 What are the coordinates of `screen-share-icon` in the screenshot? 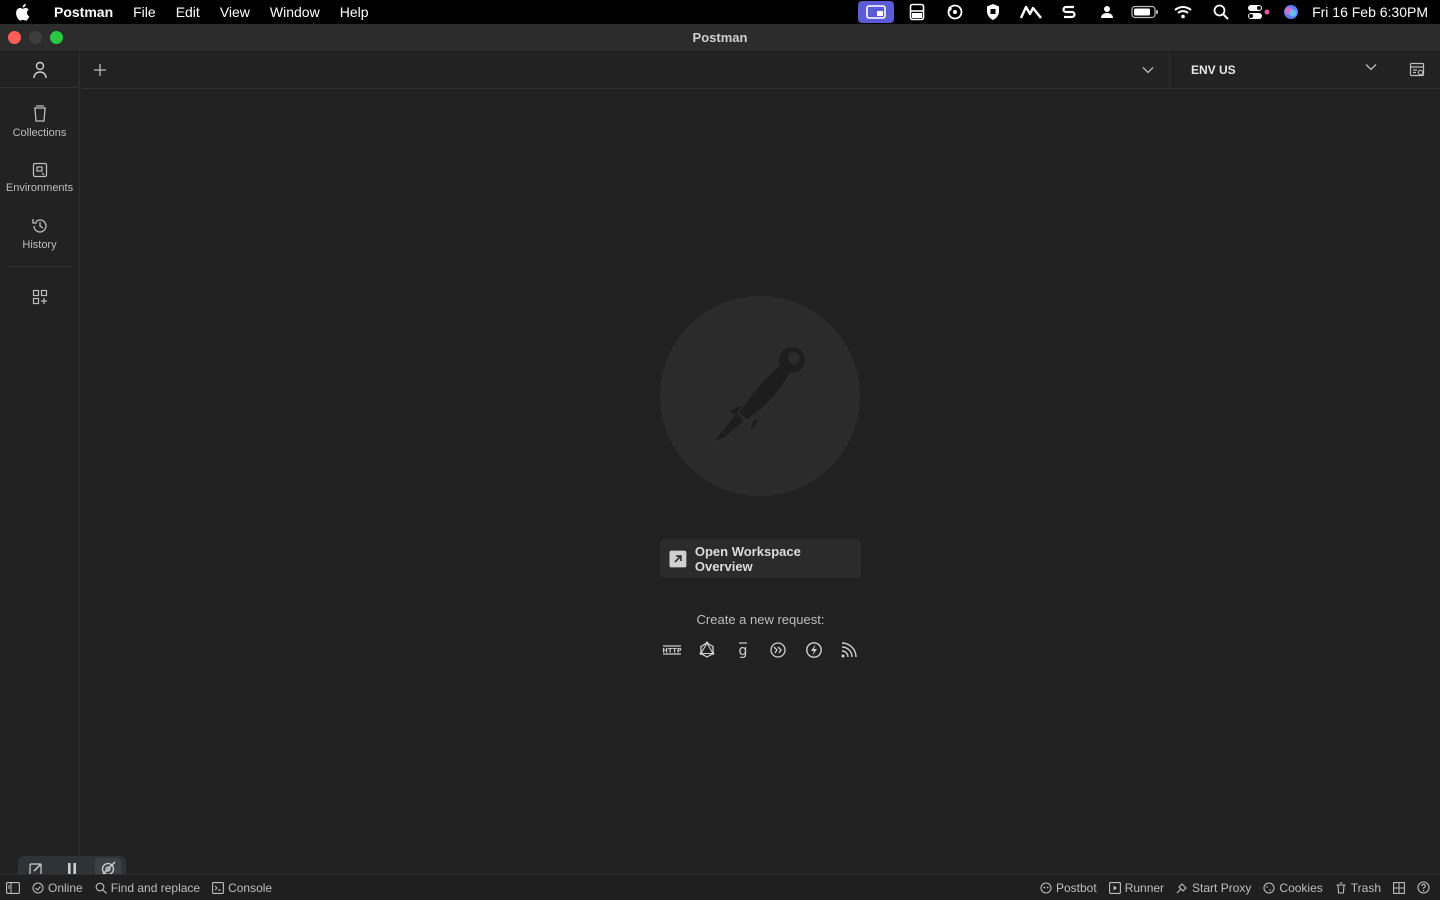 It's located at (876, 12).